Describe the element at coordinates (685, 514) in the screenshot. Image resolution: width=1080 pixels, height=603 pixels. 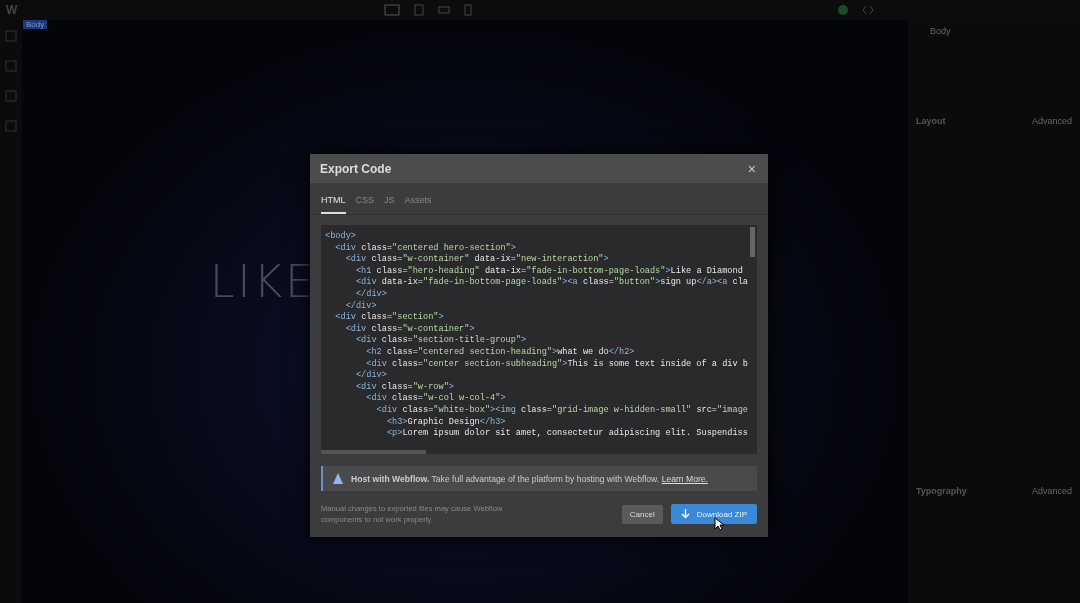
I see `download-icon` at that location.